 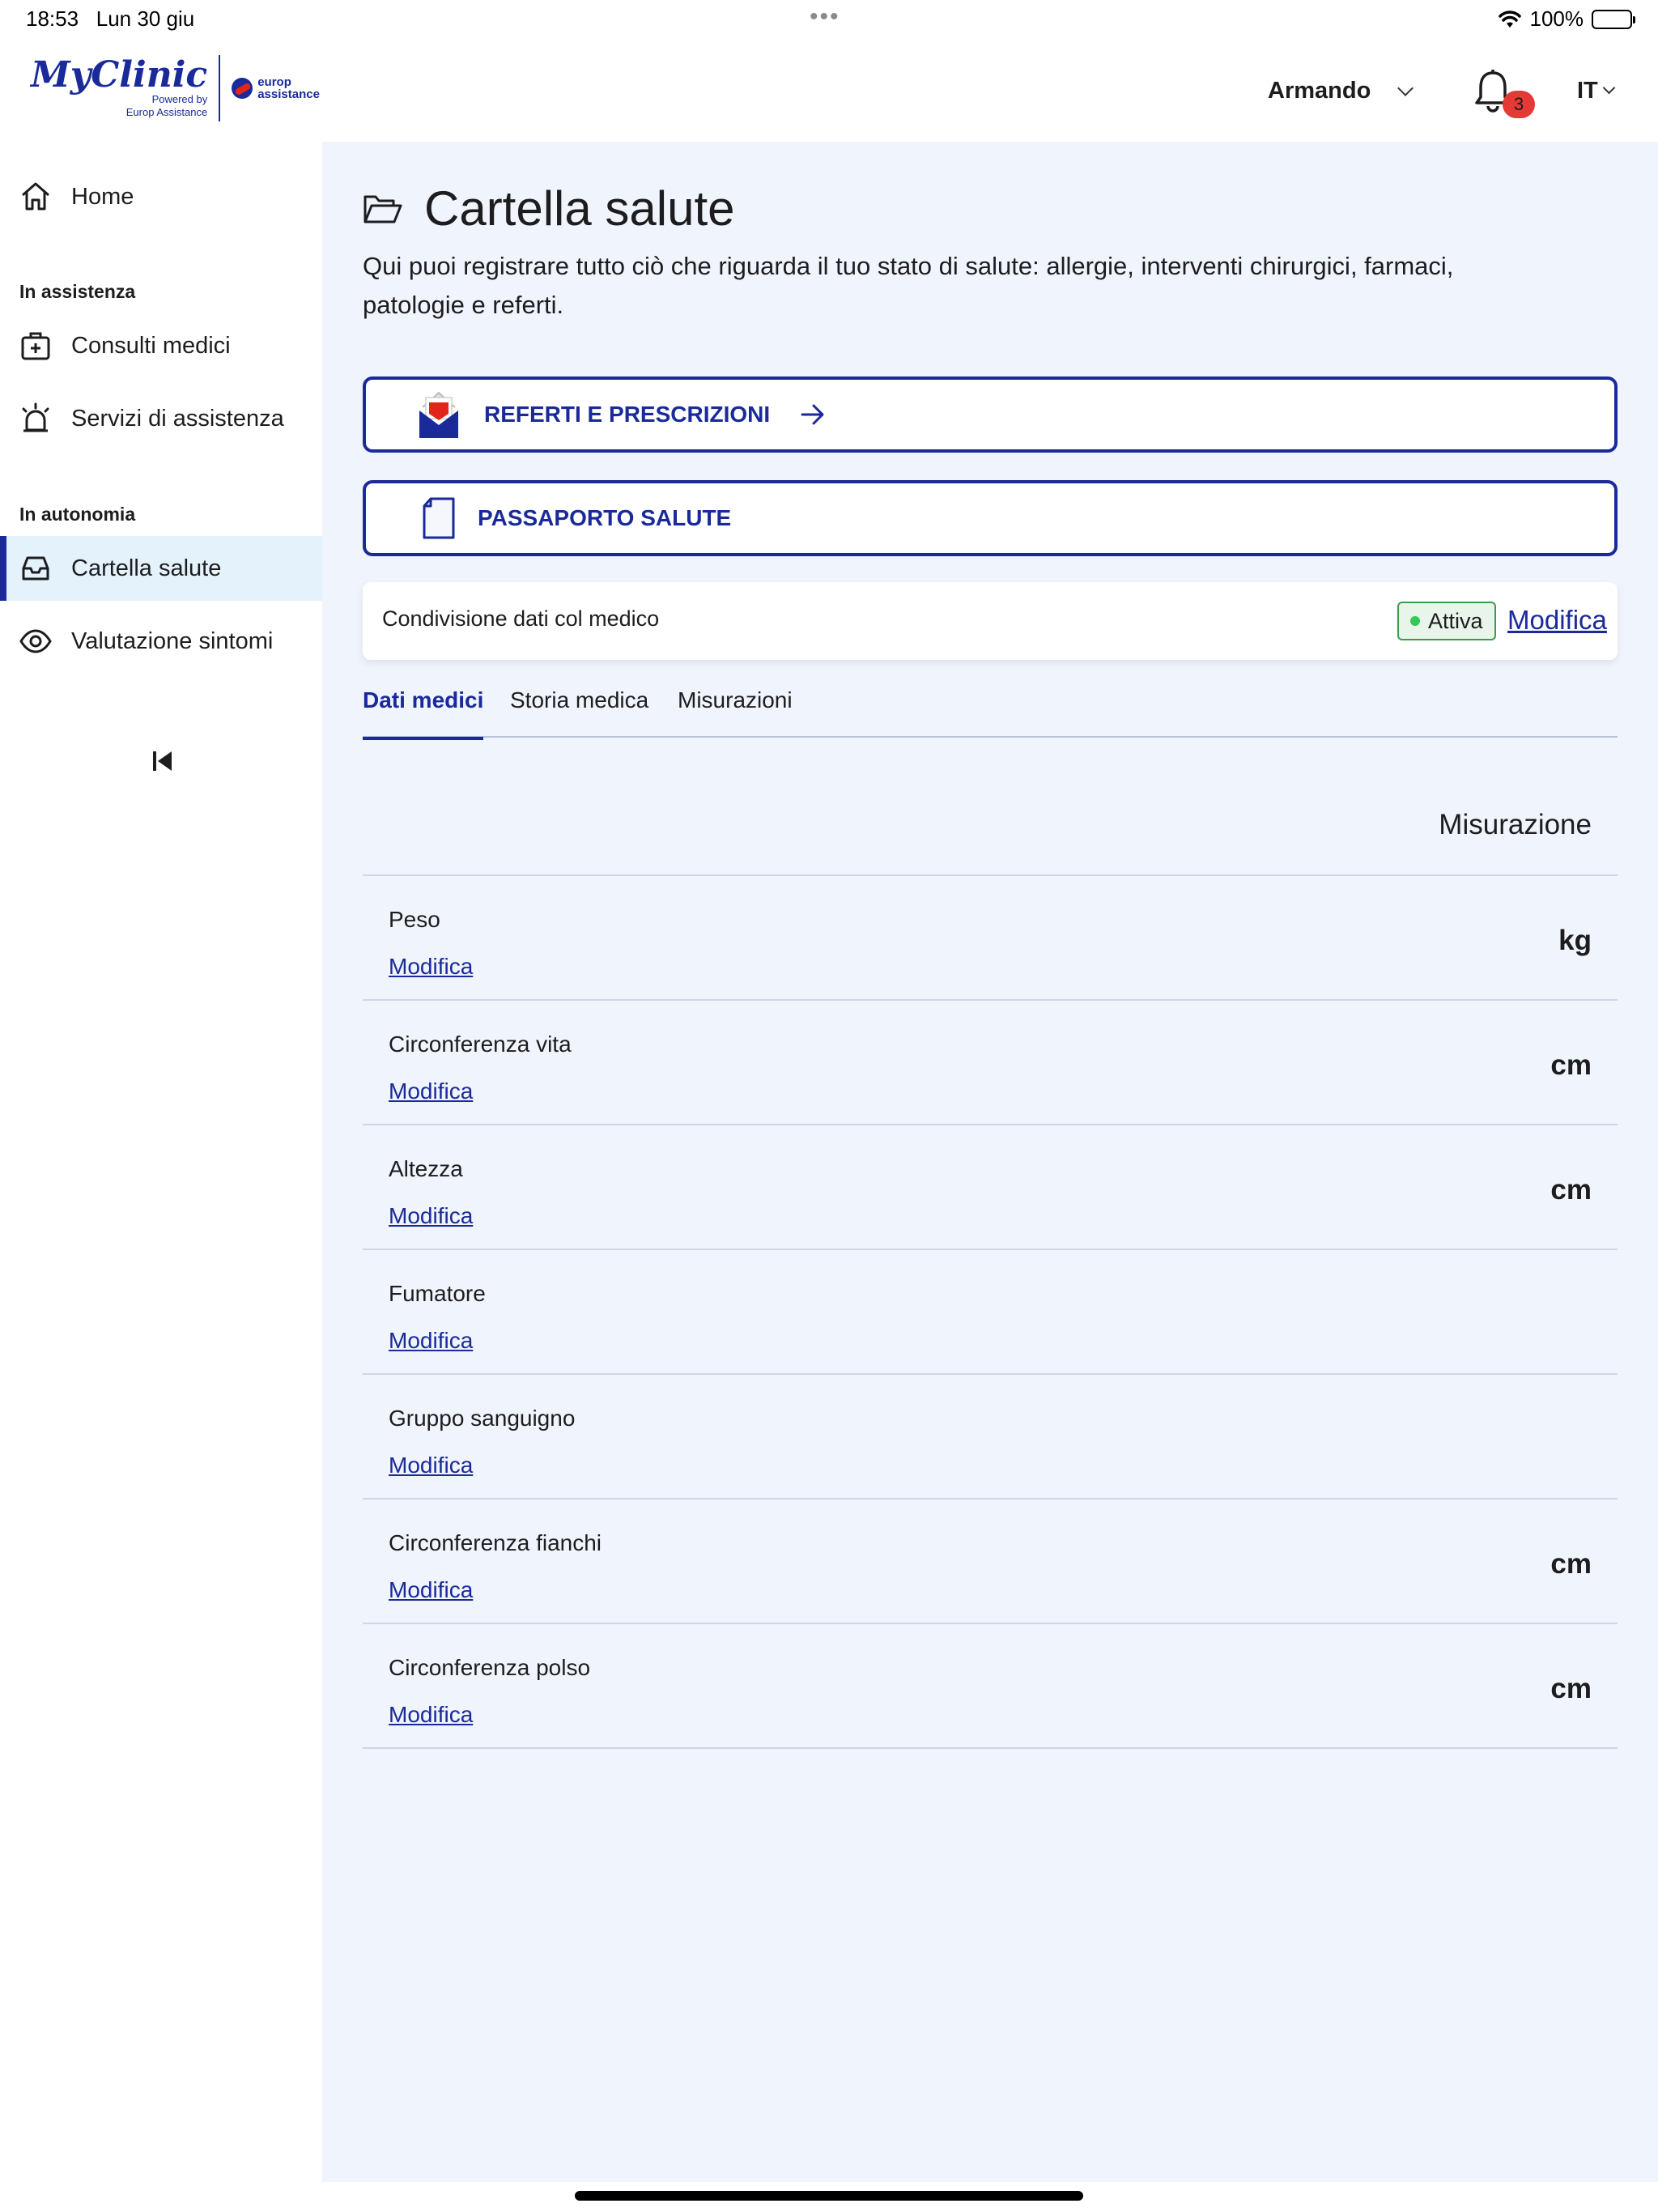 What do you see at coordinates (829, 2196) in the screenshot?
I see `home-indicator` at bounding box center [829, 2196].